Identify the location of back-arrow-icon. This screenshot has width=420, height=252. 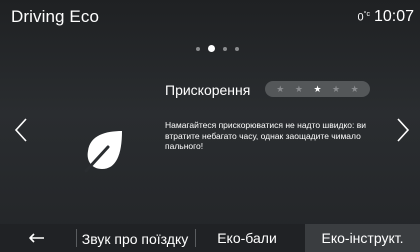
(36, 238).